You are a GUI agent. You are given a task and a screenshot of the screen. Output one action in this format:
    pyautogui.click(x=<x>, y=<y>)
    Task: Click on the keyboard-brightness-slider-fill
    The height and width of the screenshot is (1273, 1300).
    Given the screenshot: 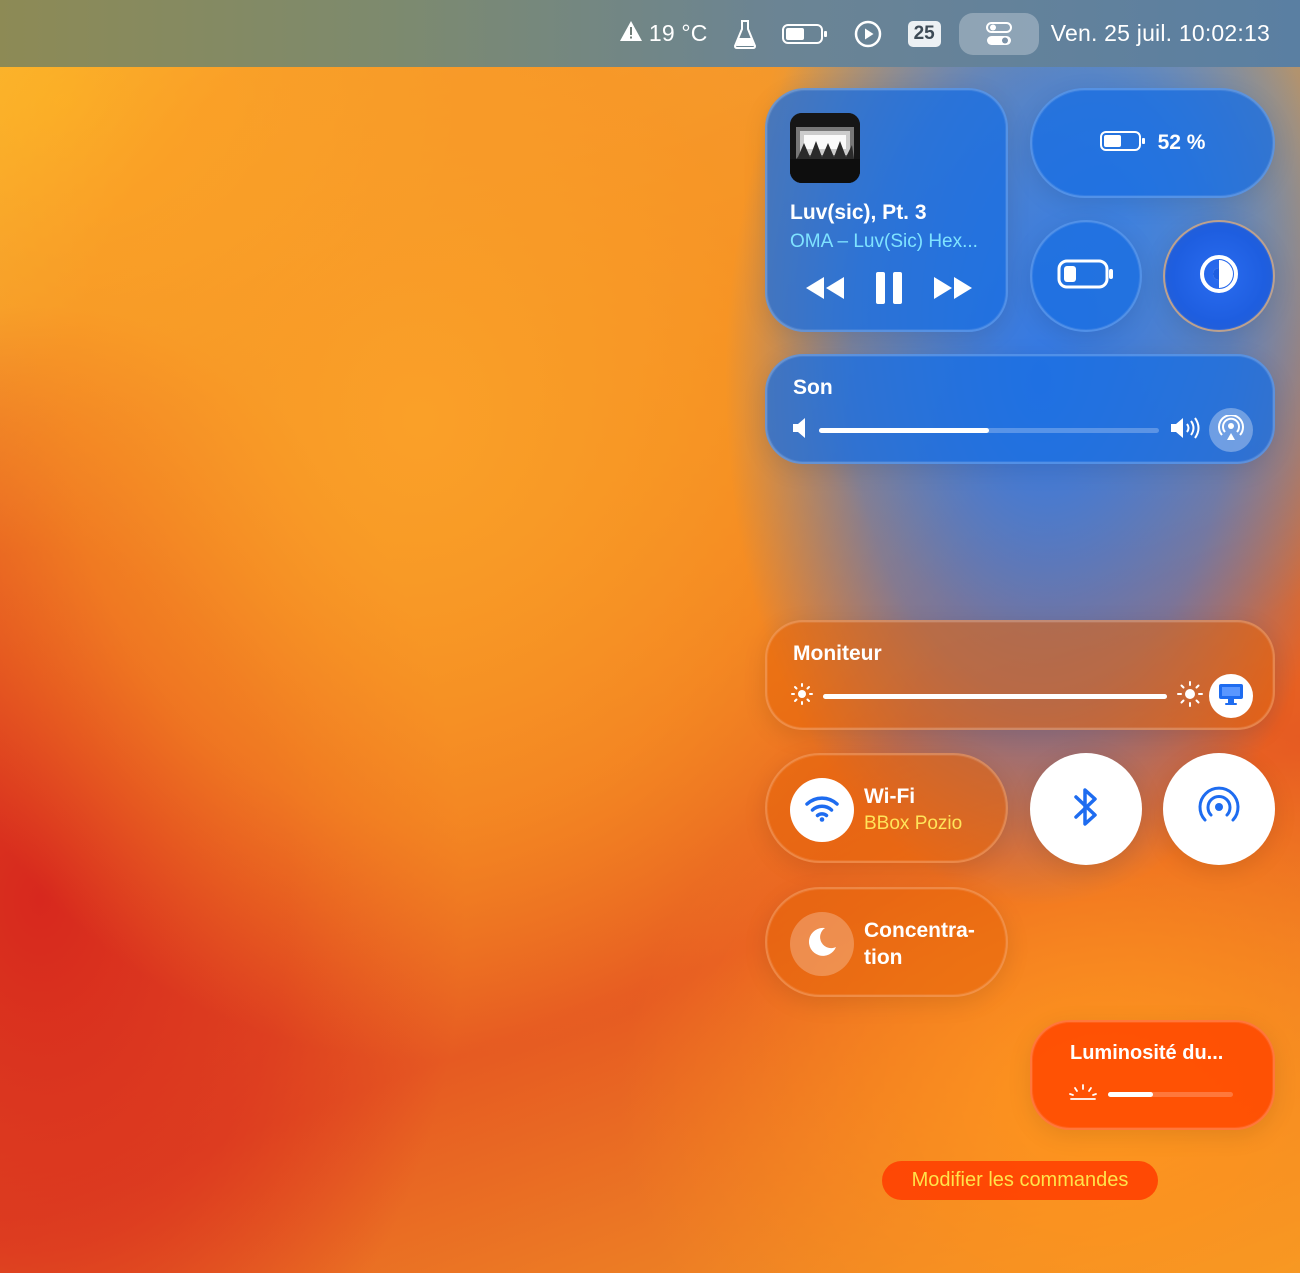 What is the action you would take?
    pyautogui.click(x=1130, y=1094)
    